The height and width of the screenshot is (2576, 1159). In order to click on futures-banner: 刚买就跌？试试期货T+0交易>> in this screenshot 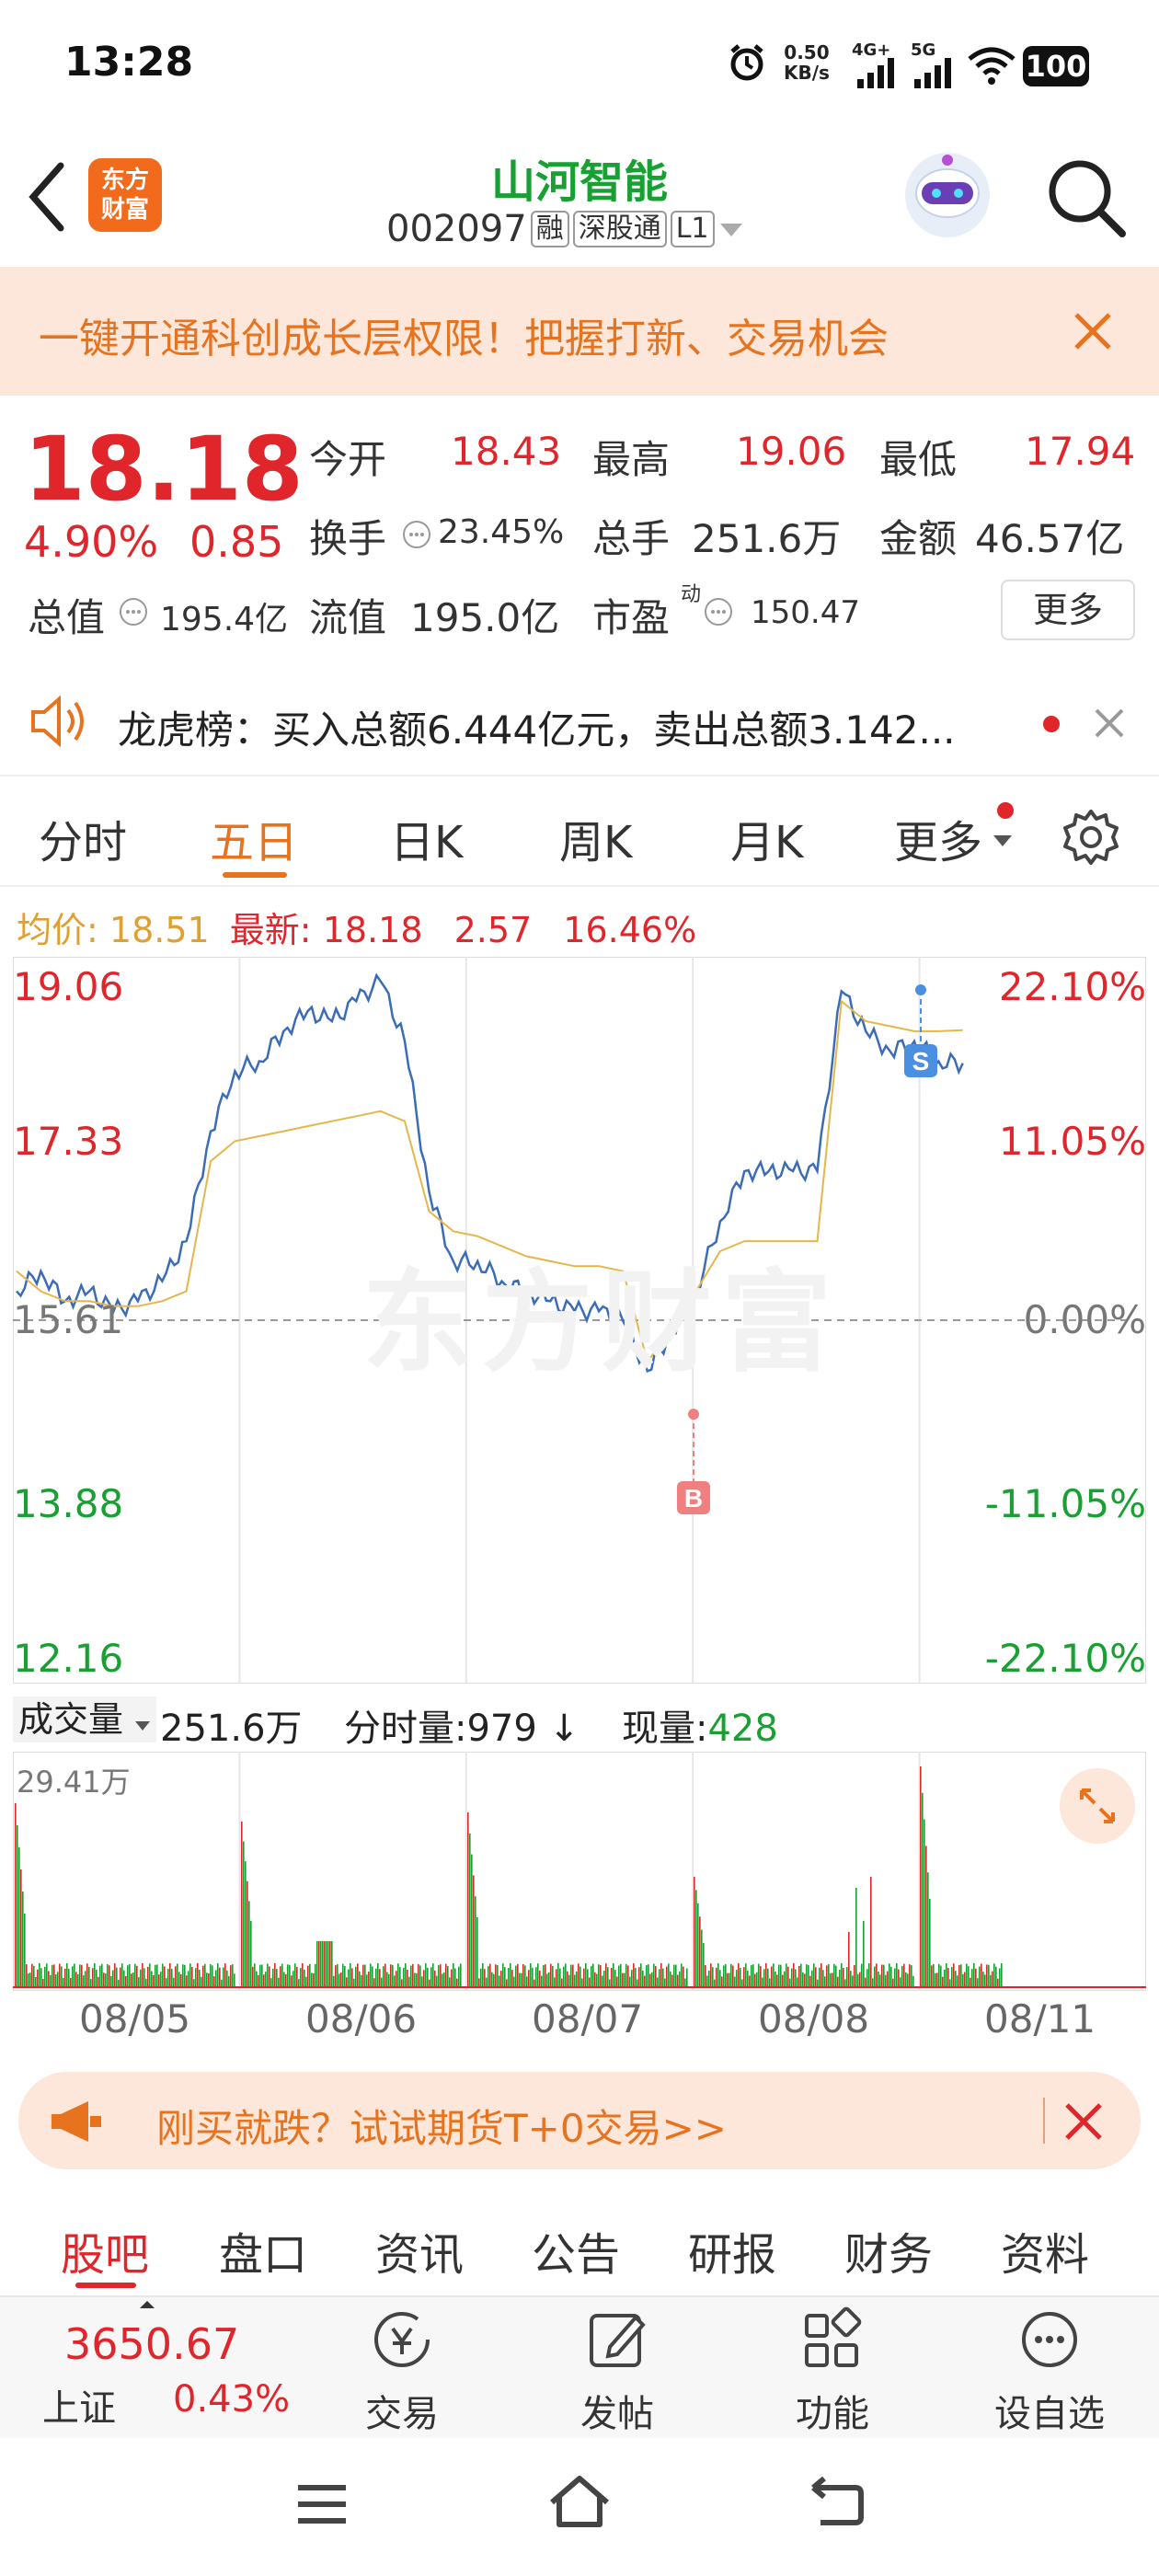, I will do `click(579, 2120)`.